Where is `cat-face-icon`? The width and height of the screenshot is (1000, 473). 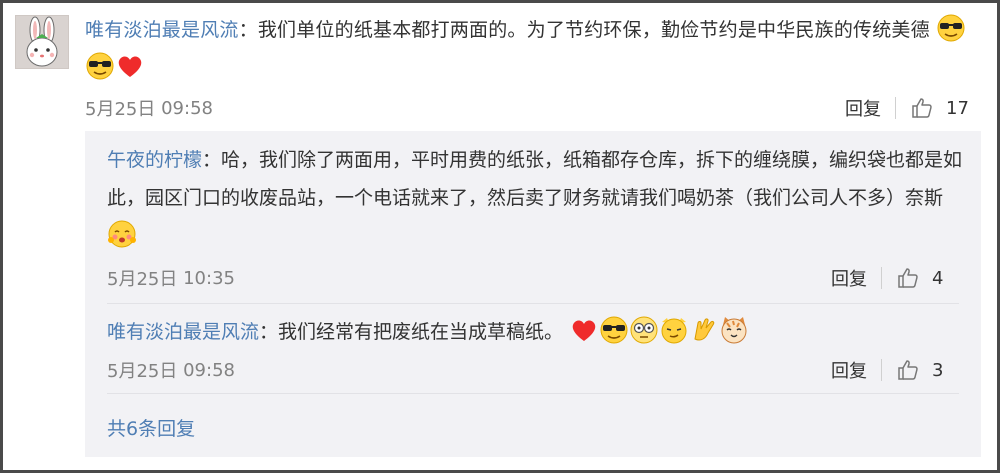
cat-face-icon is located at coordinates (734, 330).